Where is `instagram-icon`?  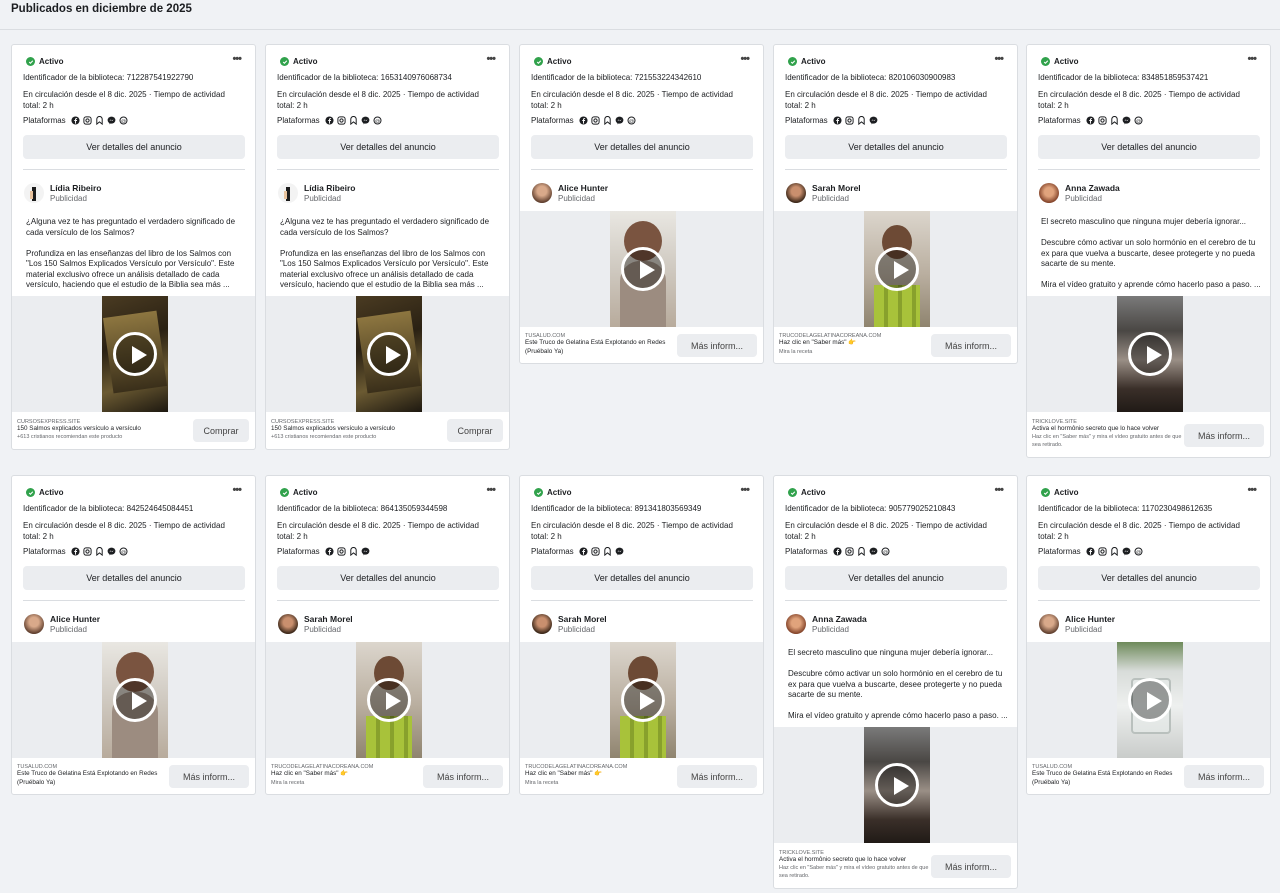 instagram-icon is located at coordinates (341, 551).